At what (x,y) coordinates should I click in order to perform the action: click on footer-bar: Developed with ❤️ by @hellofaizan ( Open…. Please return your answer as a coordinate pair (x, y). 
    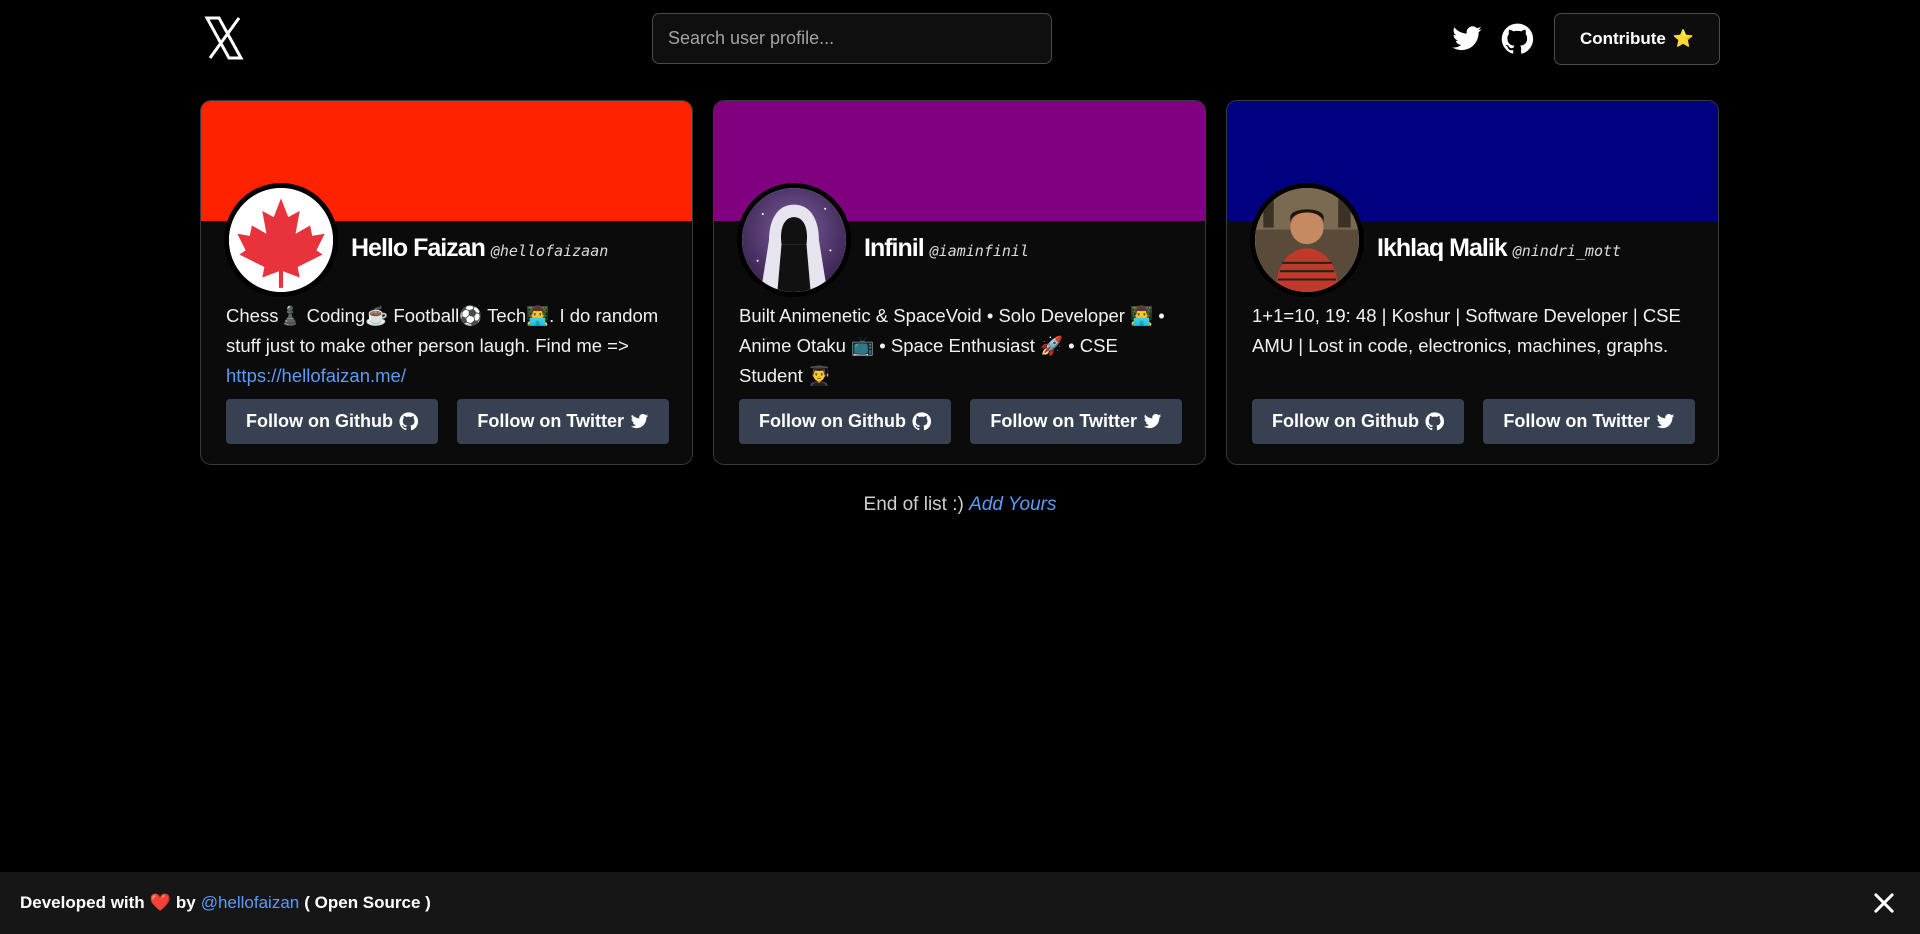
    Looking at the image, I should click on (960, 903).